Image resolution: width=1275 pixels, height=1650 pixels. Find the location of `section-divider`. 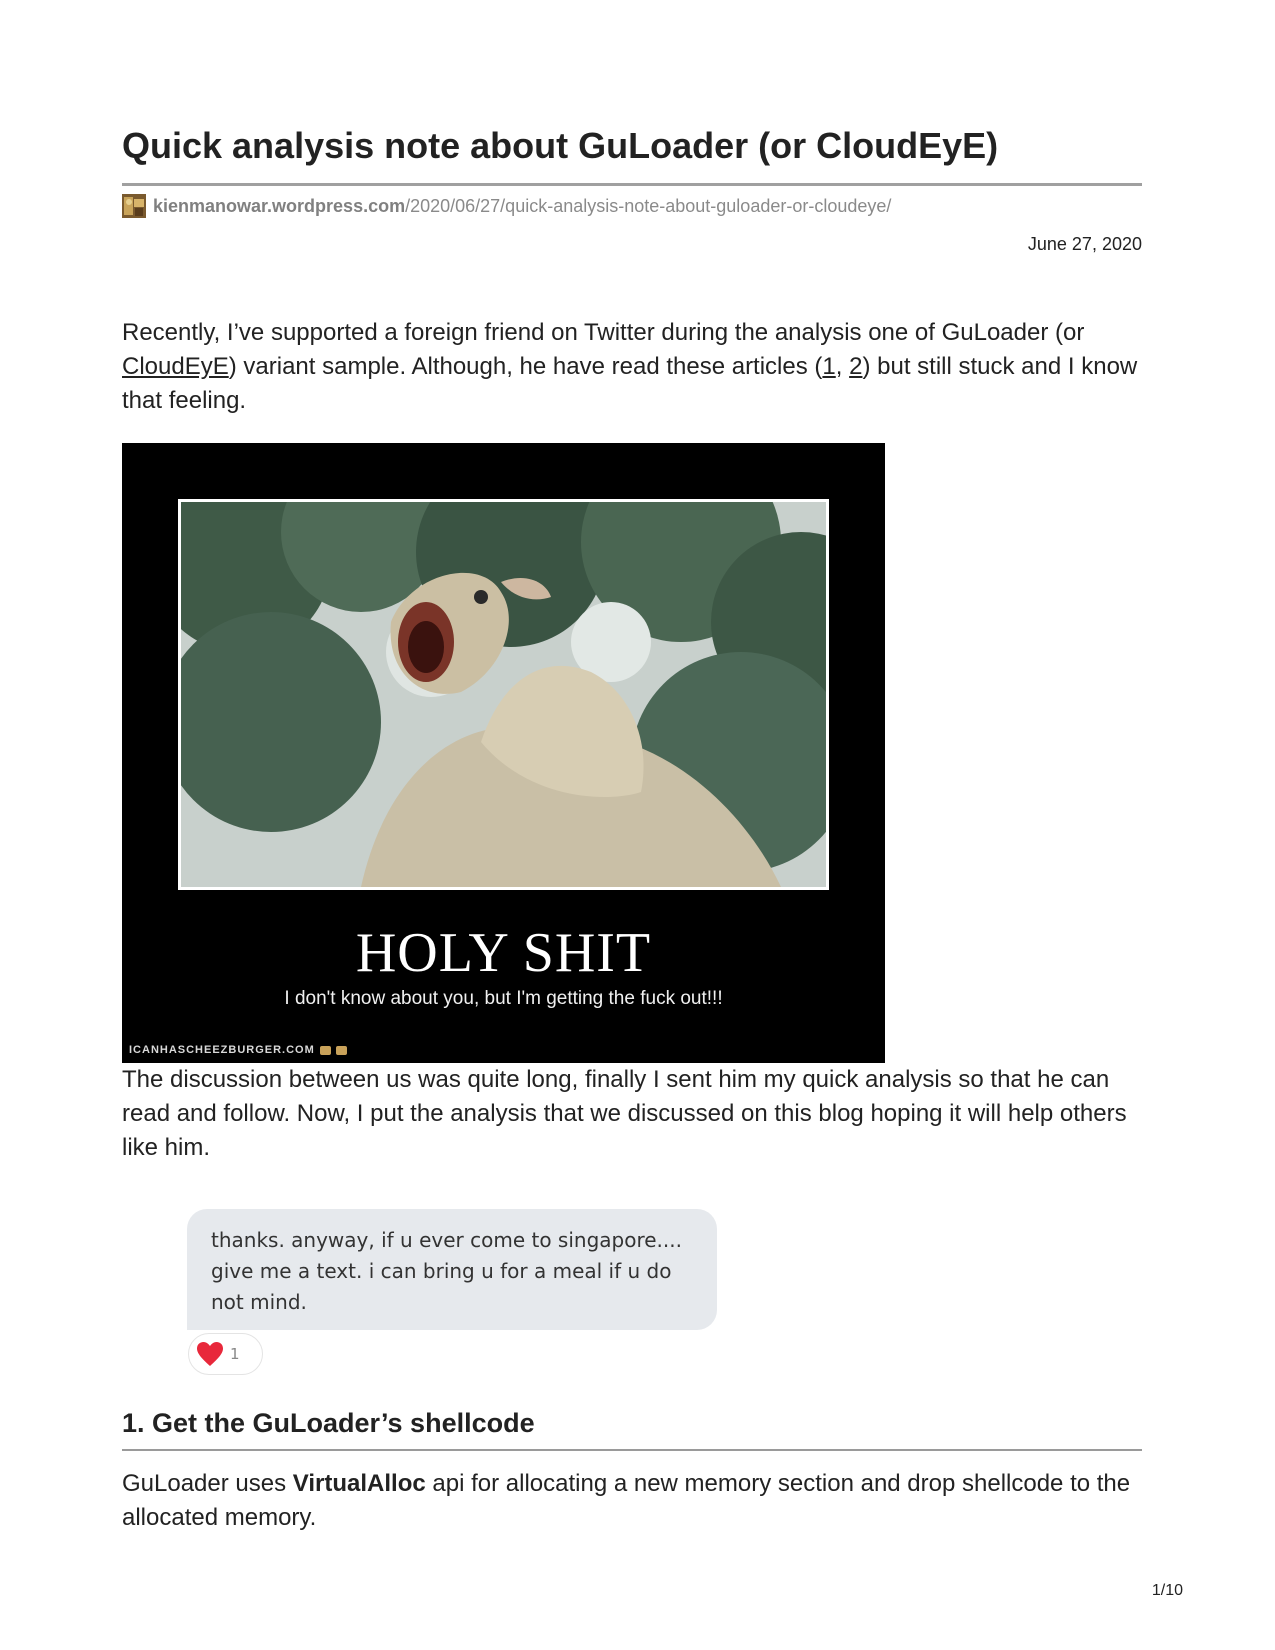

section-divider is located at coordinates (632, 1450).